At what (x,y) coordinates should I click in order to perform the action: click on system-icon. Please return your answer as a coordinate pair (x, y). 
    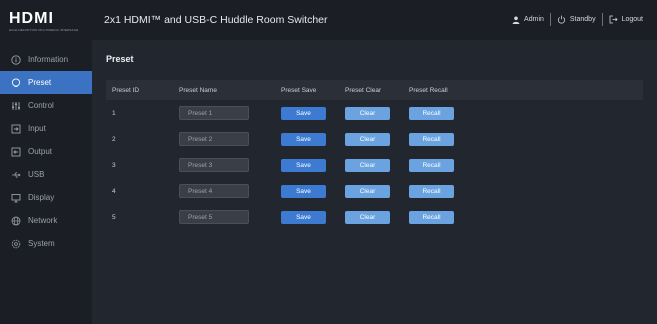
    Looking at the image, I should click on (16, 244).